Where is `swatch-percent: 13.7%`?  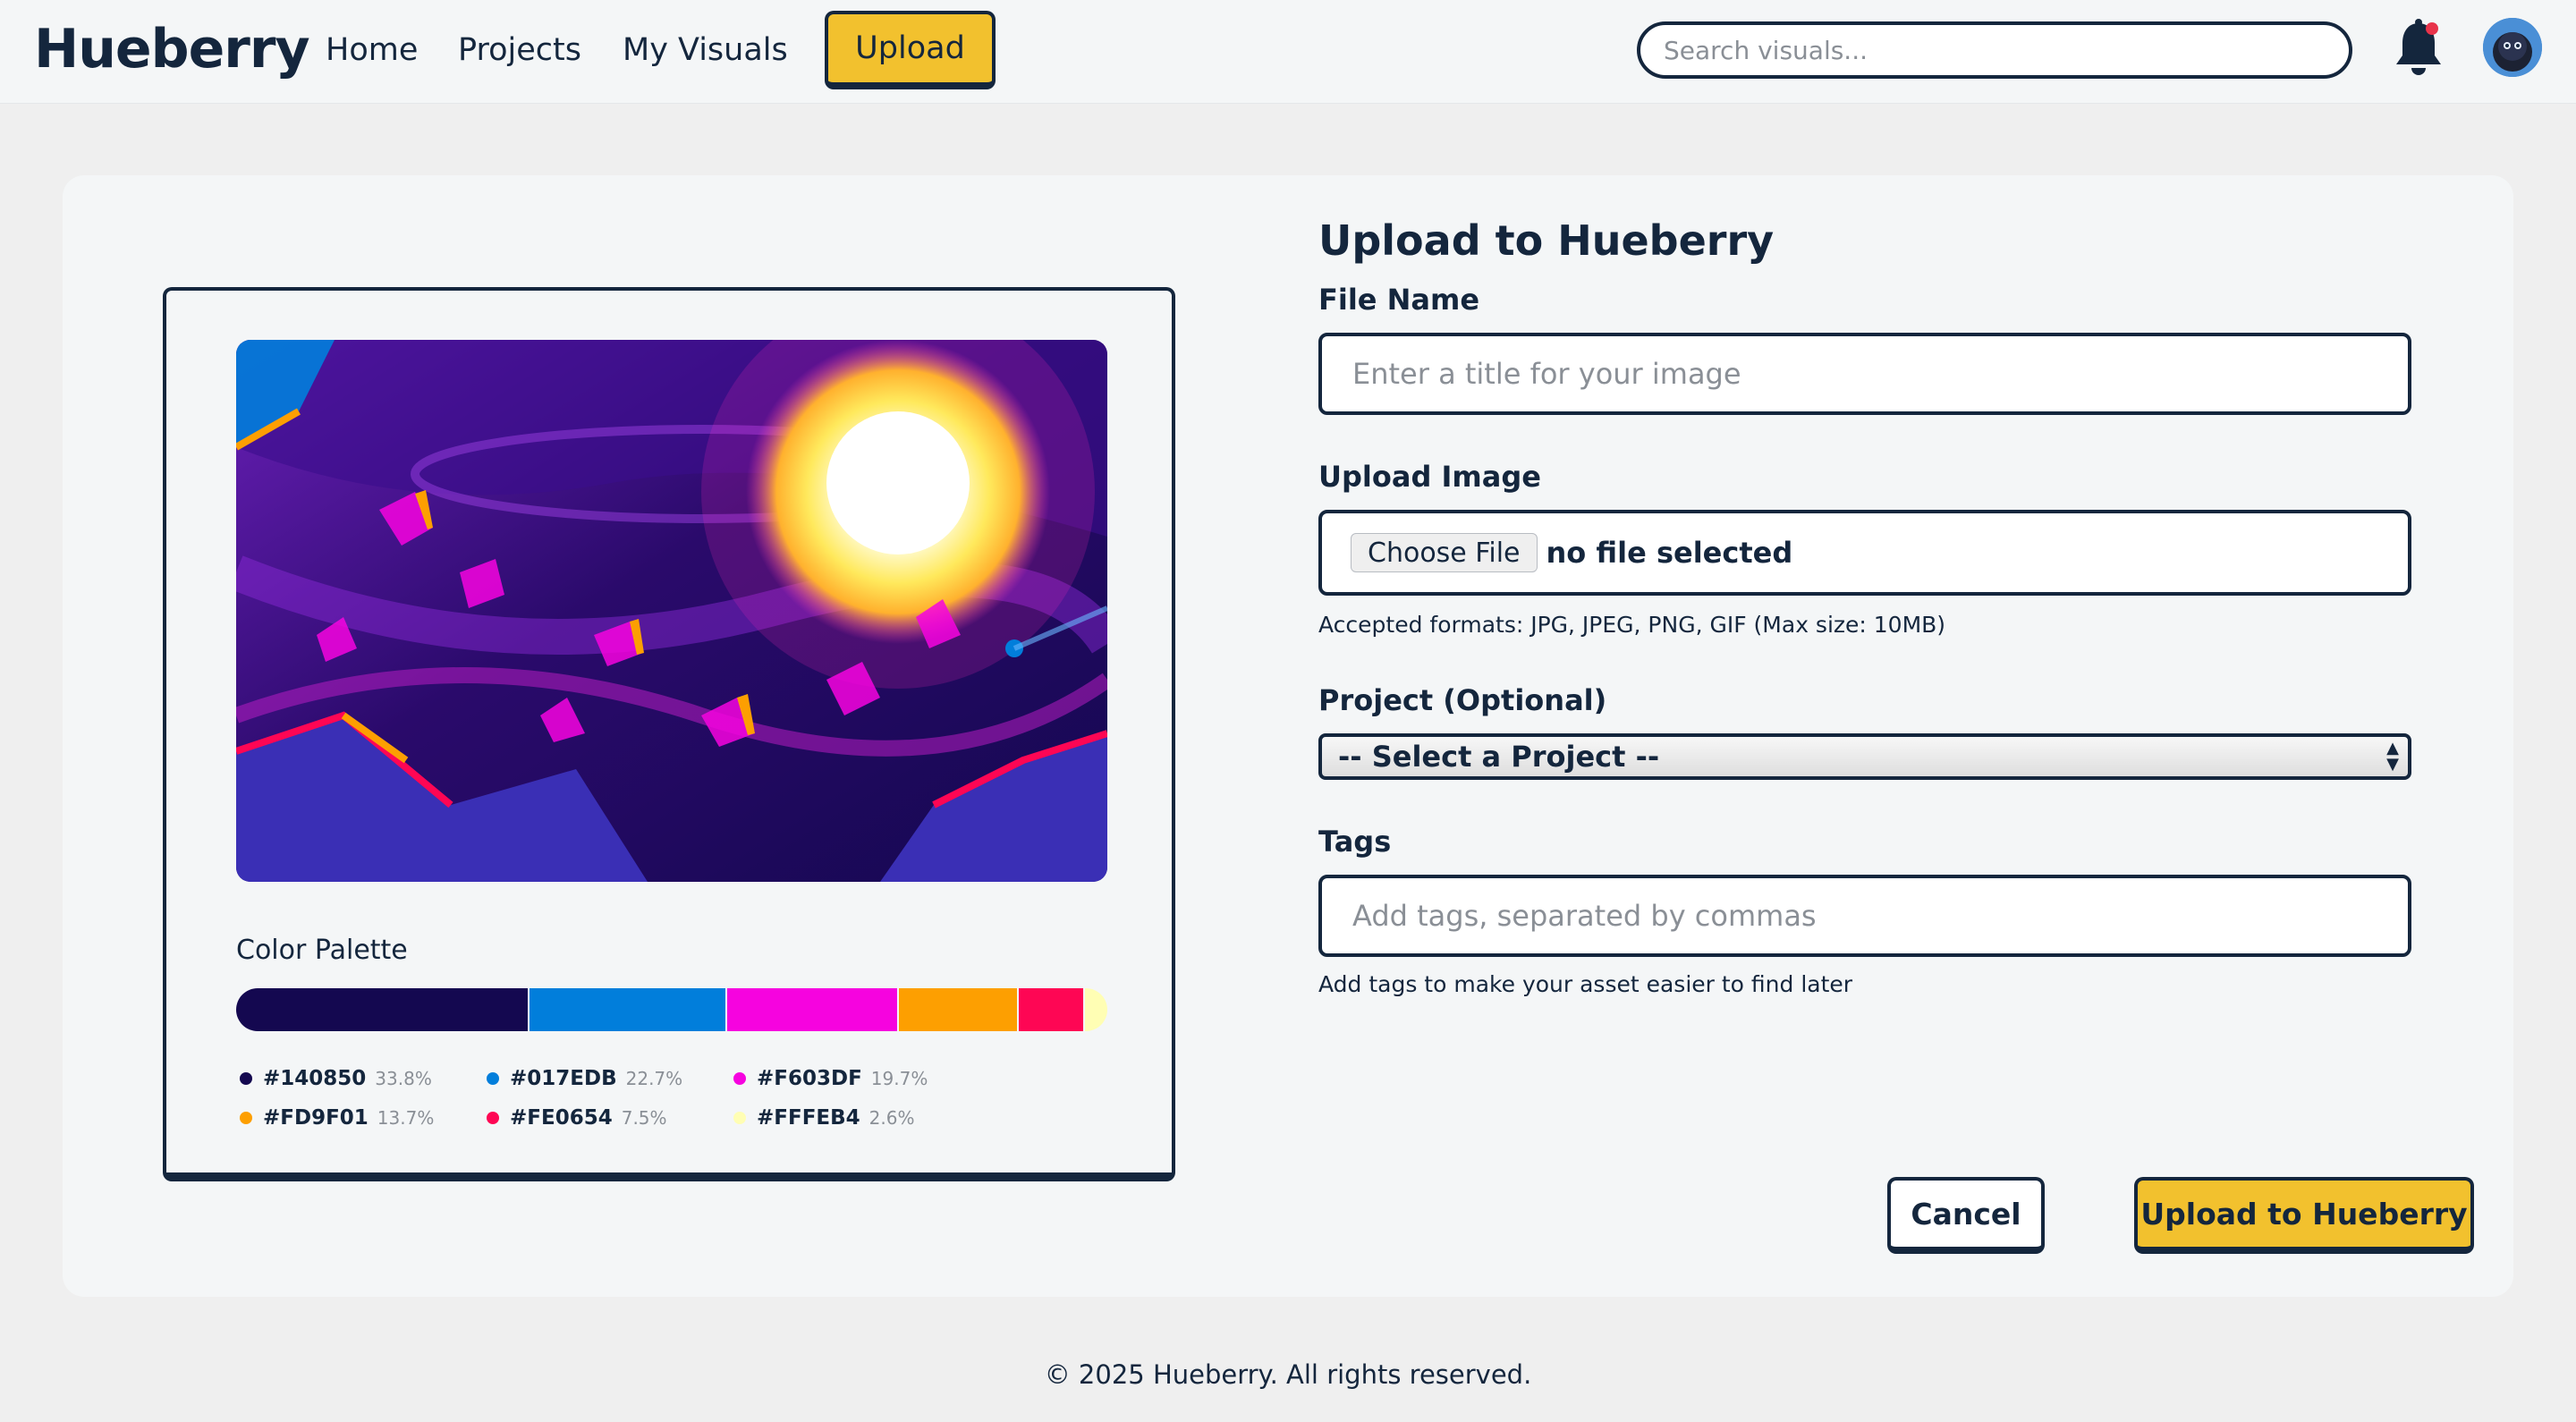
swatch-percent: 13.7% is located at coordinates (406, 1118).